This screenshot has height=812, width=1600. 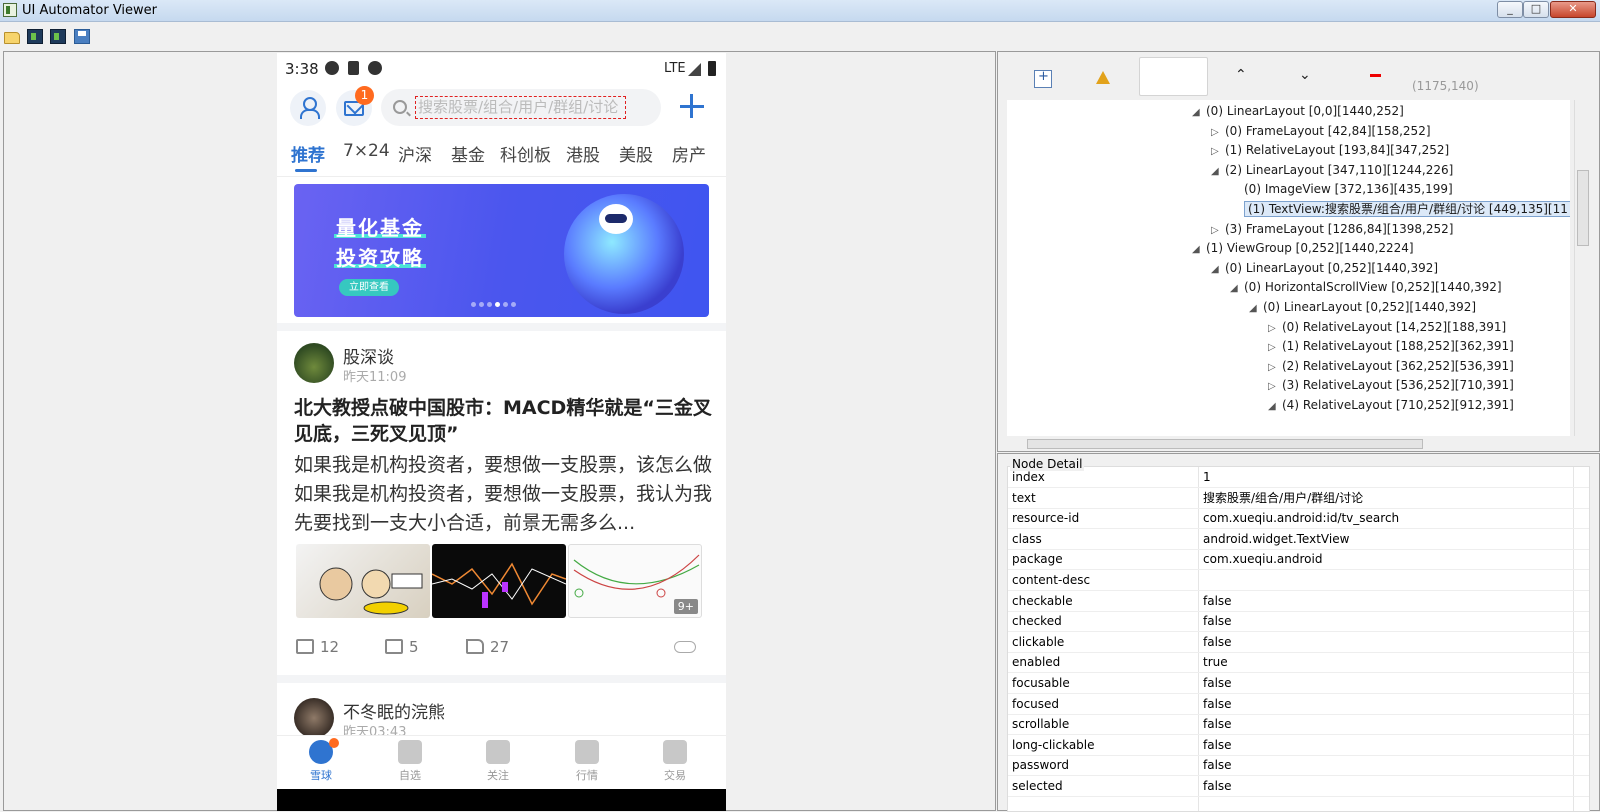 I want to click on tree-node-label: (3) RelativeLayout [536,252][710,391], so click(x=1398, y=385).